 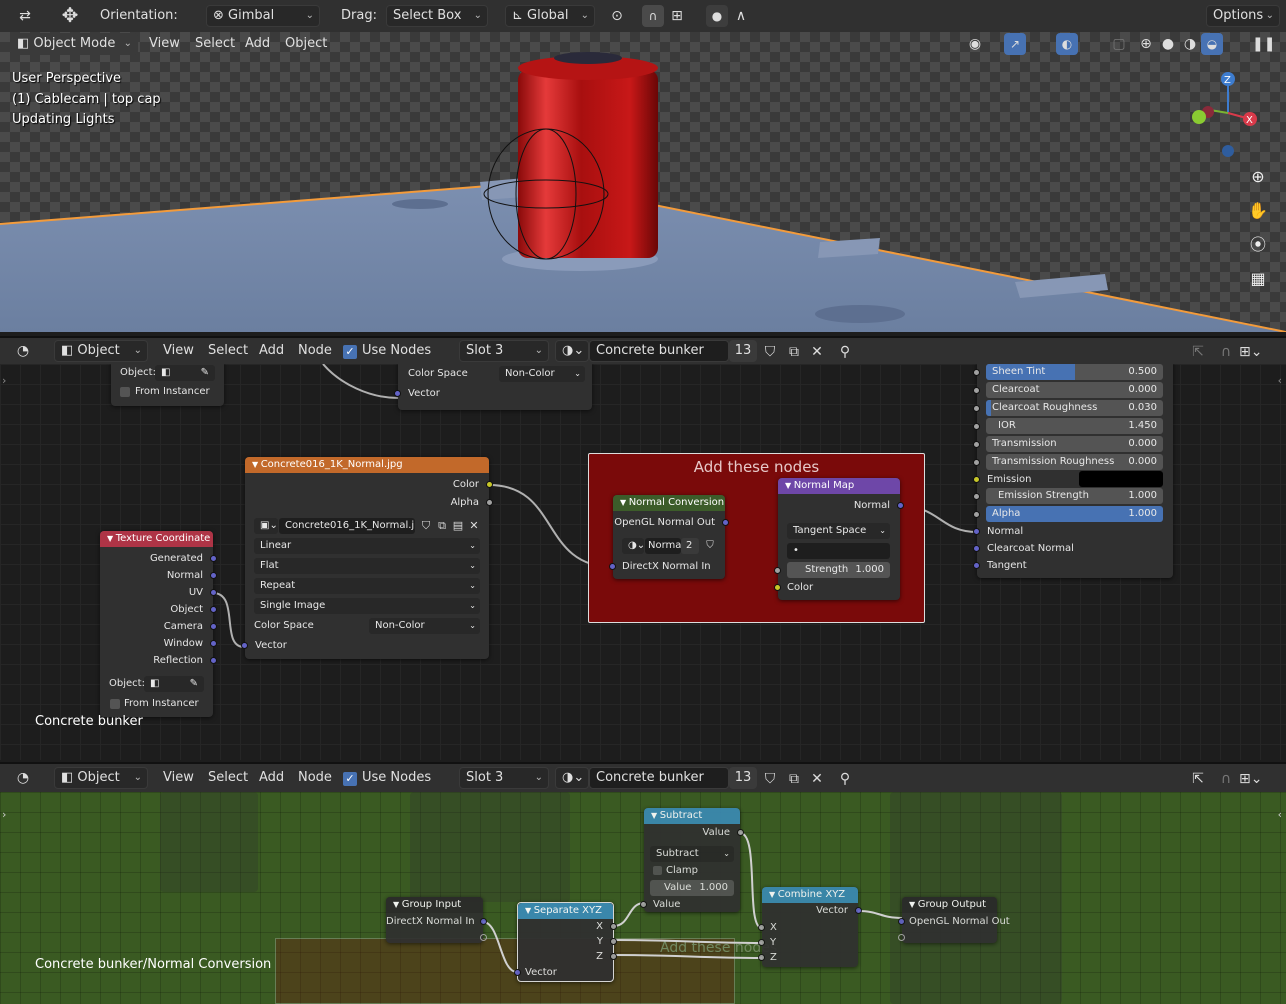 I want to click on combine-xyz-node: ▼ Combine XYZ Vector X Y Z, so click(x=810, y=927).